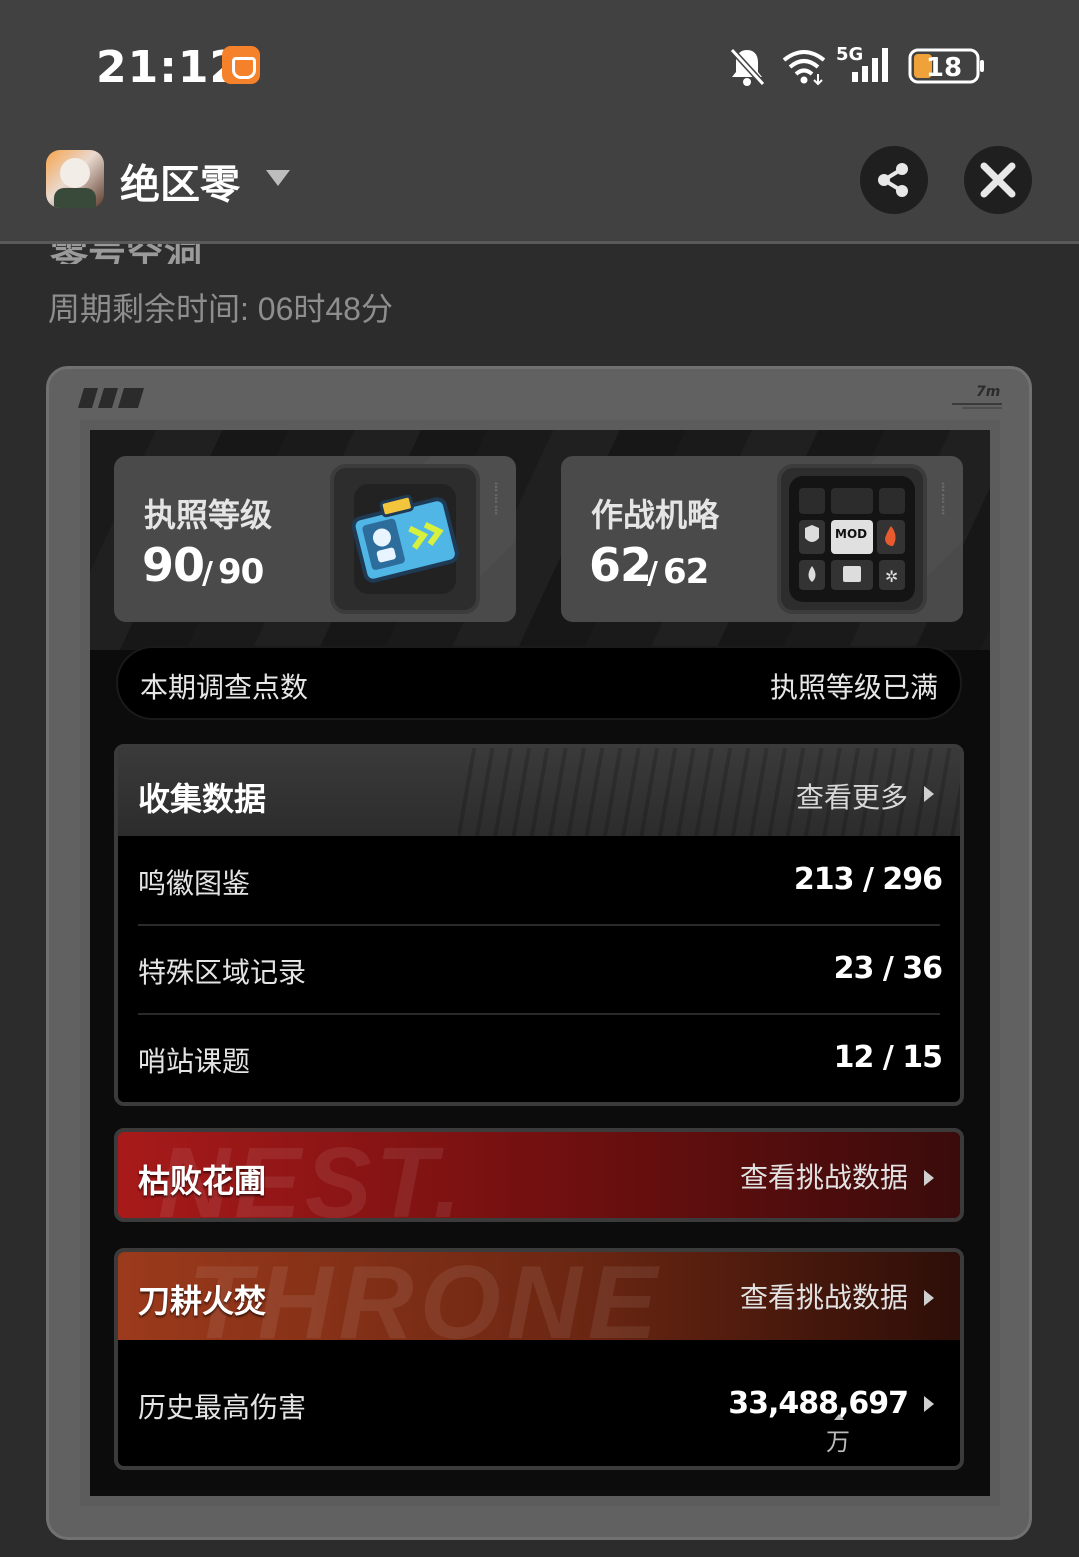  Describe the element at coordinates (849, 54) in the screenshot. I see `svg-text: 5G` at that location.